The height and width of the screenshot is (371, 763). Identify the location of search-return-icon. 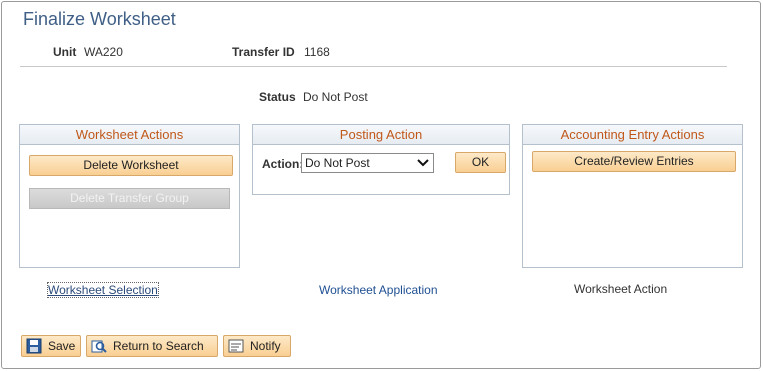
(99, 346).